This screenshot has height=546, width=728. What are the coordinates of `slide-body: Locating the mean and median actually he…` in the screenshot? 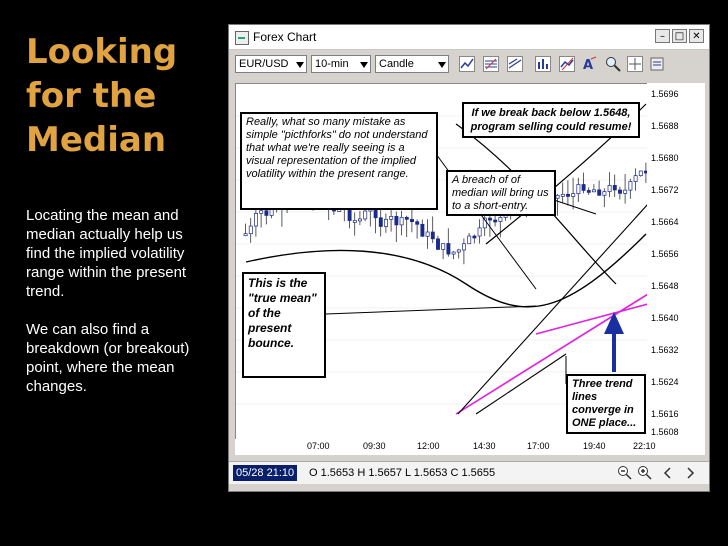 It's located at (118, 310).